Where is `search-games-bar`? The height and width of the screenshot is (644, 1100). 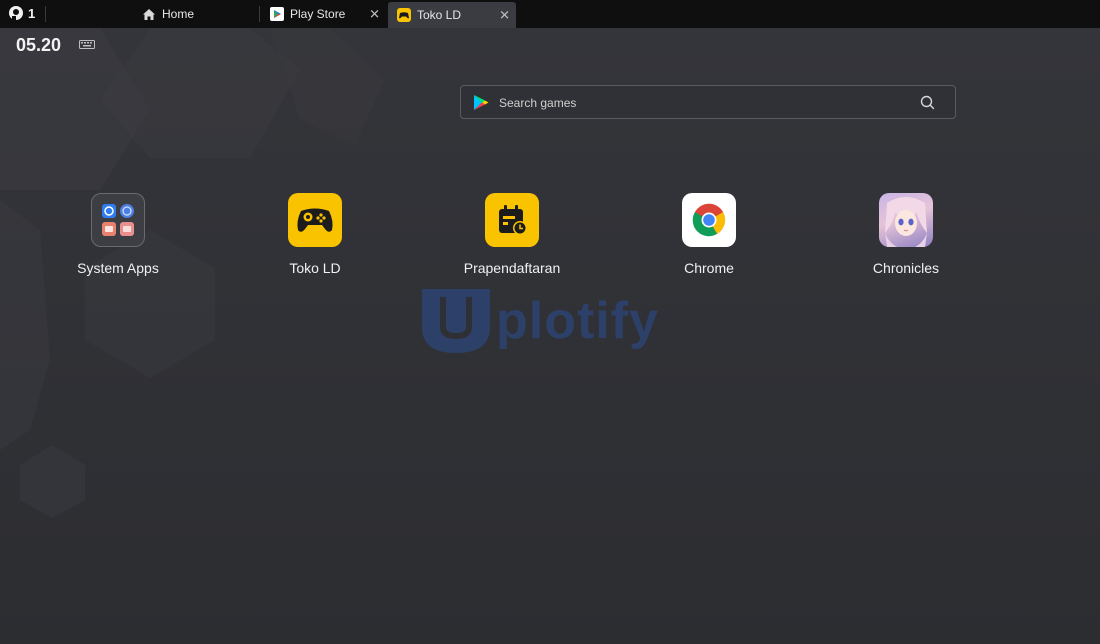 search-games-bar is located at coordinates (708, 102).